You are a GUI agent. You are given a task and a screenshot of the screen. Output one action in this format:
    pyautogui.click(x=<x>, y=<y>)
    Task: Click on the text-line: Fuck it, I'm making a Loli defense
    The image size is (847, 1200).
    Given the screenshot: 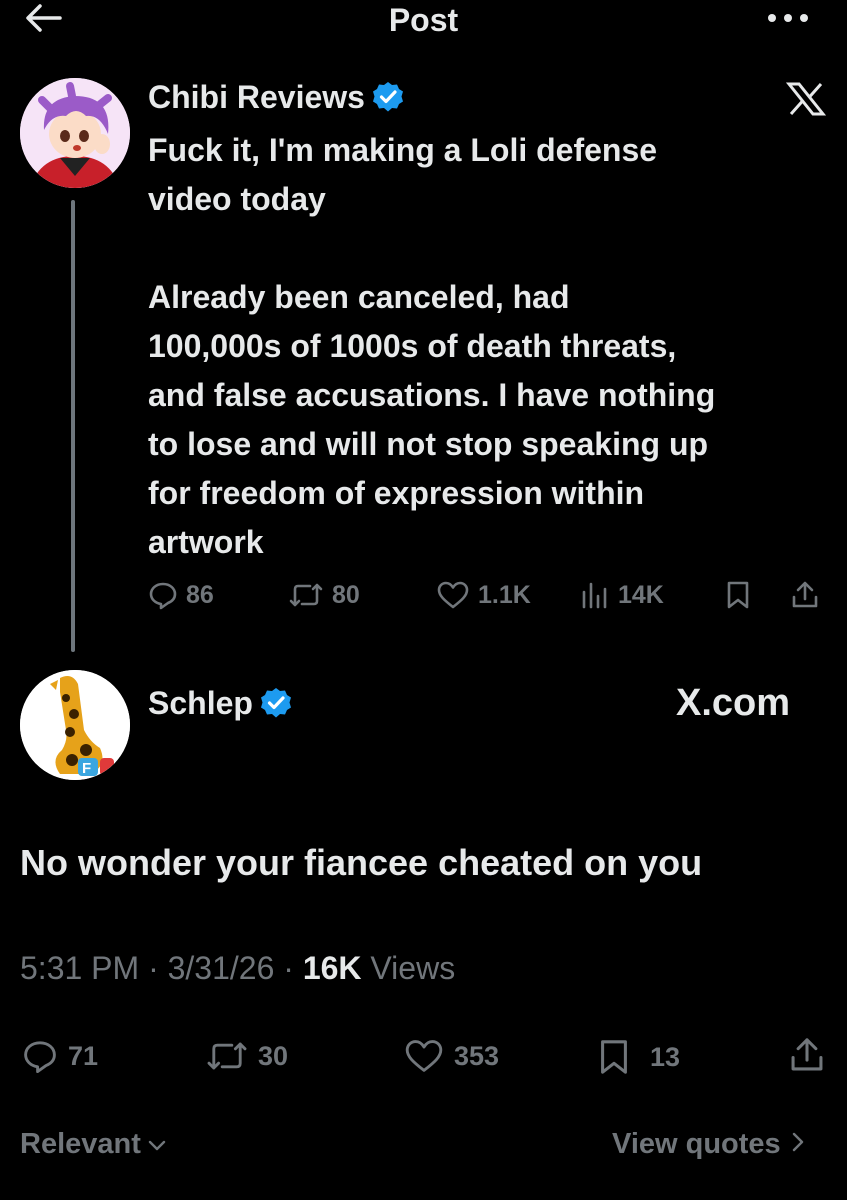 What is the action you would take?
    pyautogui.click(x=403, y=150)
    